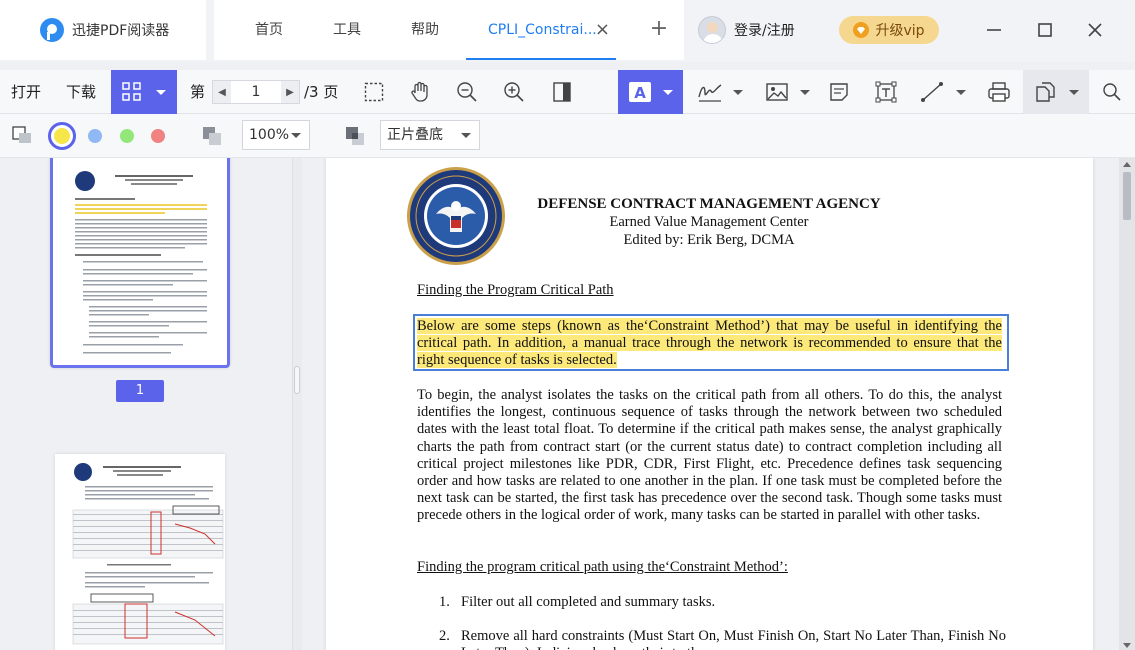 This screenshot has width=1135, height=650. I want to click on blend-icon, so click(355, 136).